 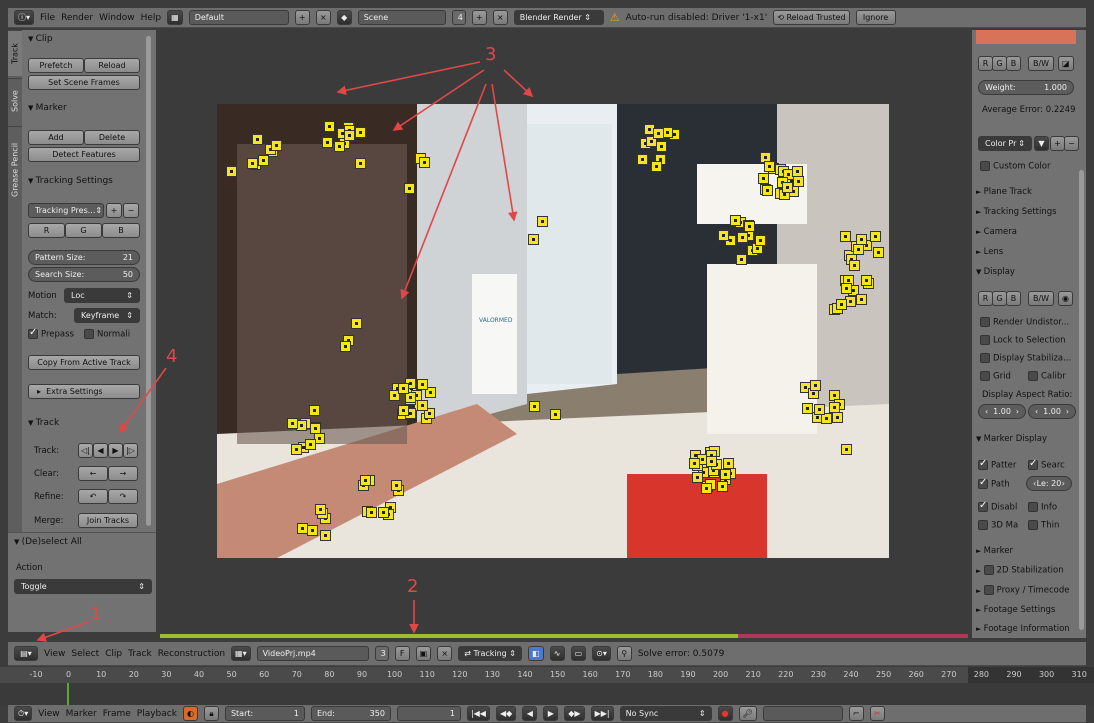 What do you see at coordinates (491, 54) in the screenshot?
I see `annotation-label-3: 3` at bounding box center [491, 54].